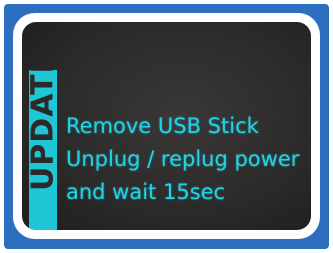 This screenshot has width=333, height=253. Describe the element at coordinates (146, 192) in the screenshot. I see `message-line-wait: and wait 15sec` at that location.